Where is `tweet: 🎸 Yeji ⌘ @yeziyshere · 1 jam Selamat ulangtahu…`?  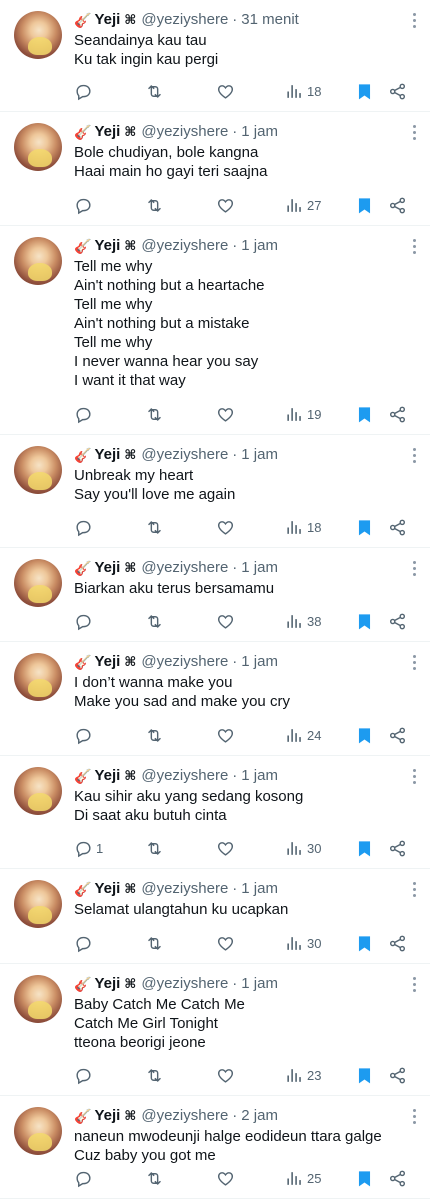
tweet: 🎸 Yeji ⌘ @yeziyshere · 1 jam Selamat ulangtahu… is located at coordinates (215, 916).